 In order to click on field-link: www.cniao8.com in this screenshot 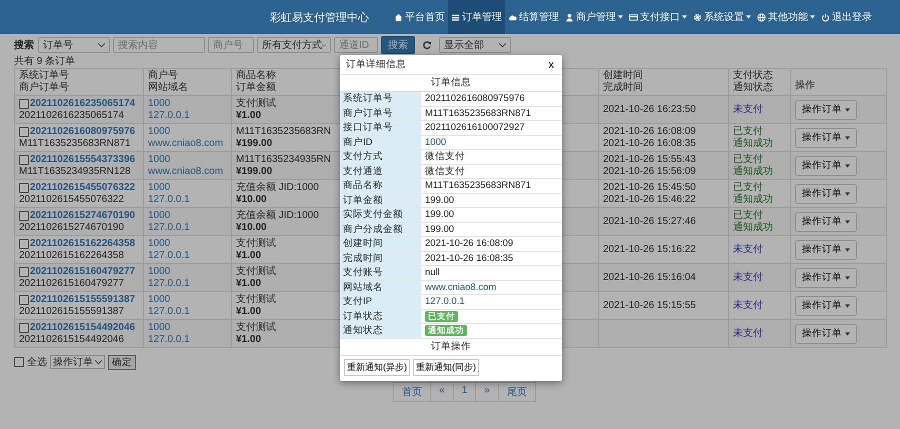, I will do `click(460, 287)`.